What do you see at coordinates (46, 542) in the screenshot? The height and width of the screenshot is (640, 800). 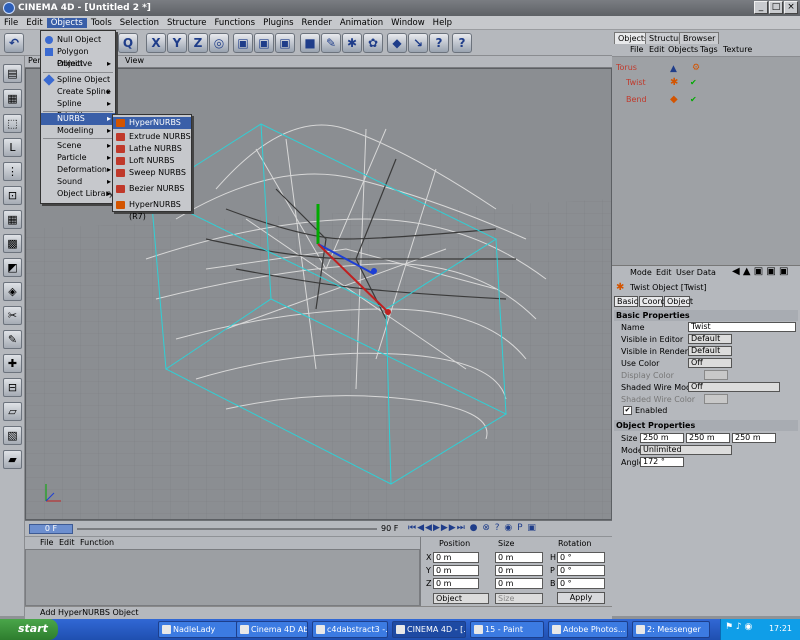 I see `mat-menu-file: File` at bounding box center [46, 542].